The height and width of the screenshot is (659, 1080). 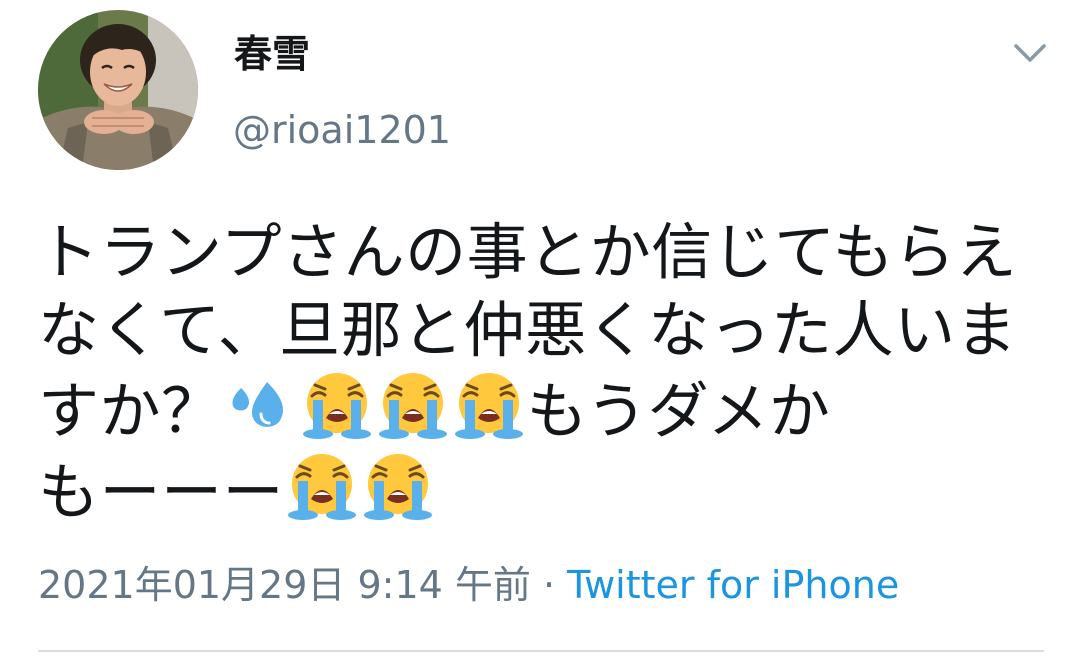 What do you see at coordinates (1030, 54) in the screenshot?
I see `chevron-down-icon` at bounding box center [1030, 54].